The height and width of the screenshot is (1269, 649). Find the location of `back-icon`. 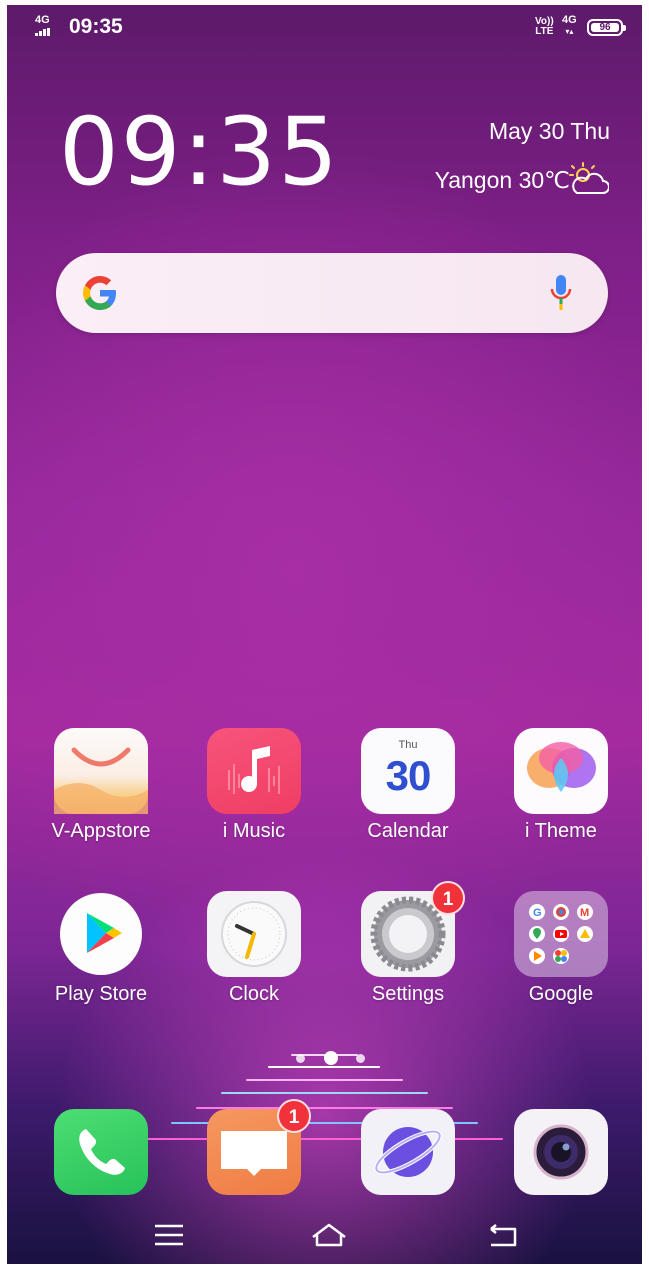

back-icon is located at coordinates (503, 1235).